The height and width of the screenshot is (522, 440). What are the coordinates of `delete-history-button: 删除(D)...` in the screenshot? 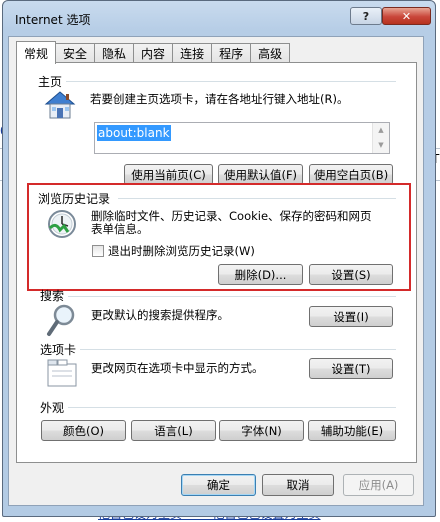 It's located at (260, 274).